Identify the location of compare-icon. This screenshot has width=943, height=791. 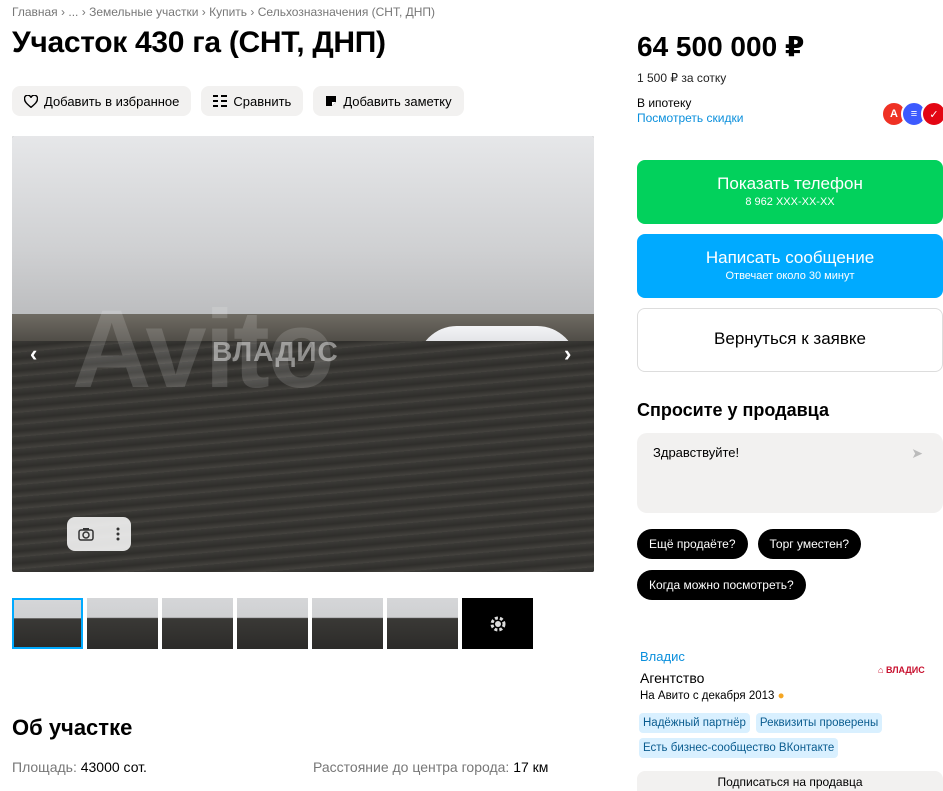
(220, 101).